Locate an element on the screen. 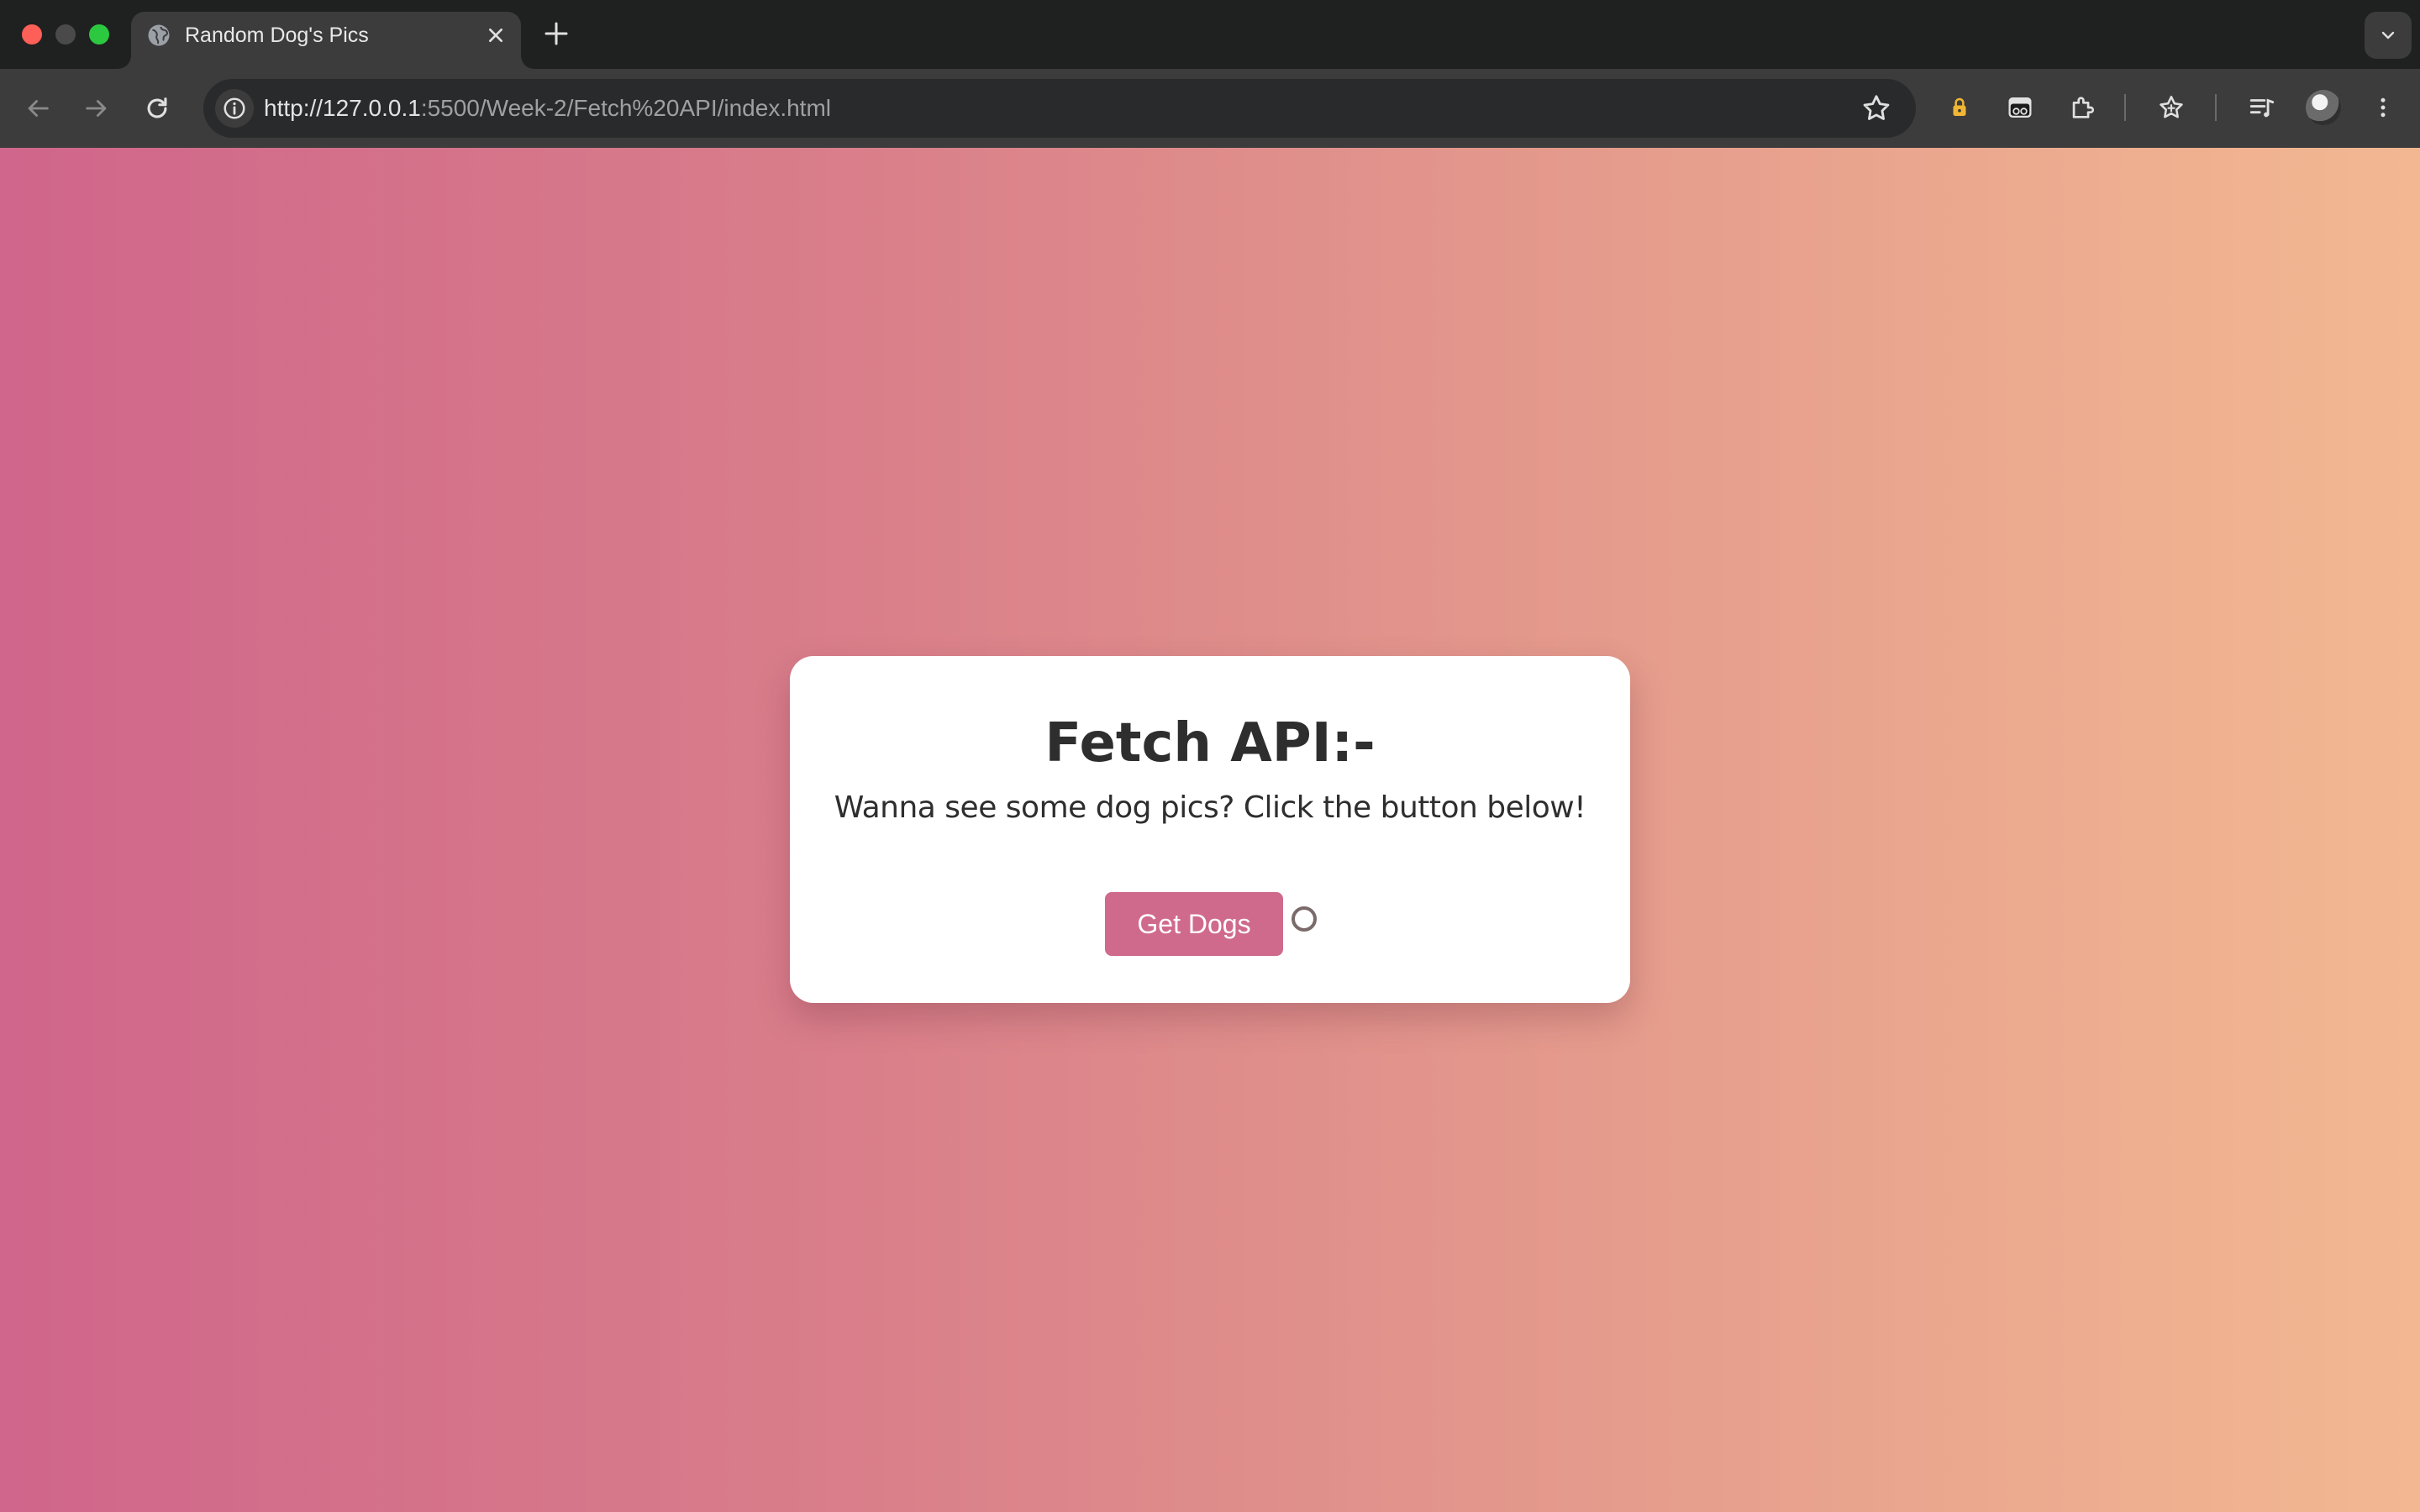 The width and height of the screenshot is (2420, 1512). page-title: Fetch API:- is located at coordinates (1210, 743).